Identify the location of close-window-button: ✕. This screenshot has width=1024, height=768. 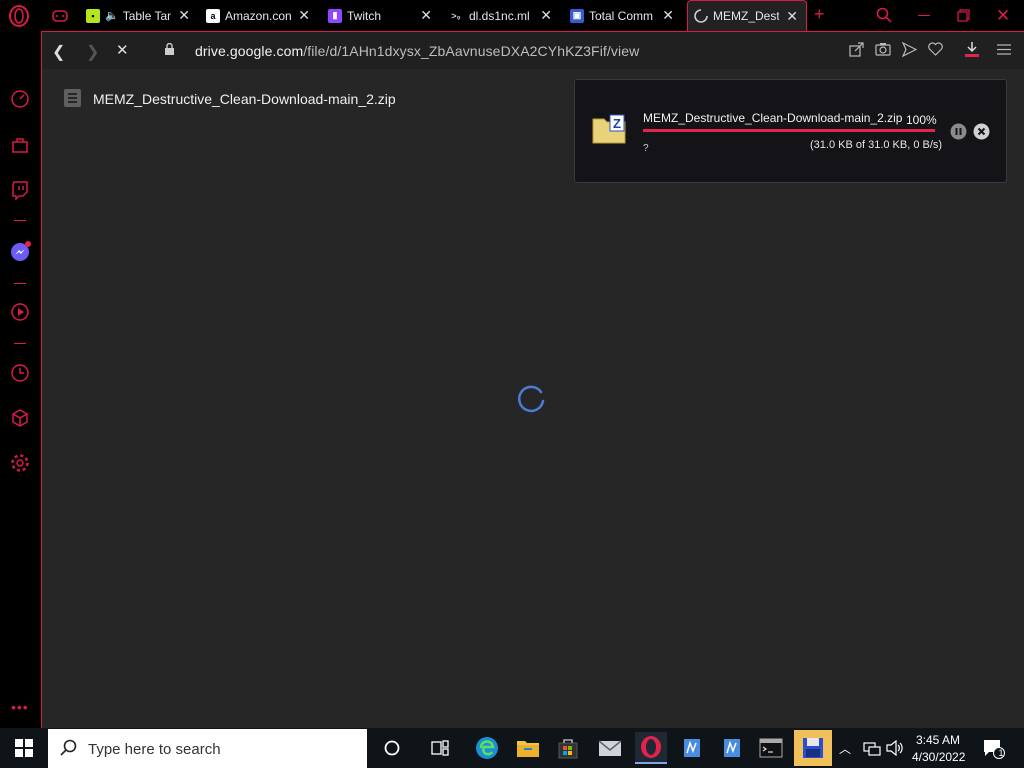
(1003, 16).